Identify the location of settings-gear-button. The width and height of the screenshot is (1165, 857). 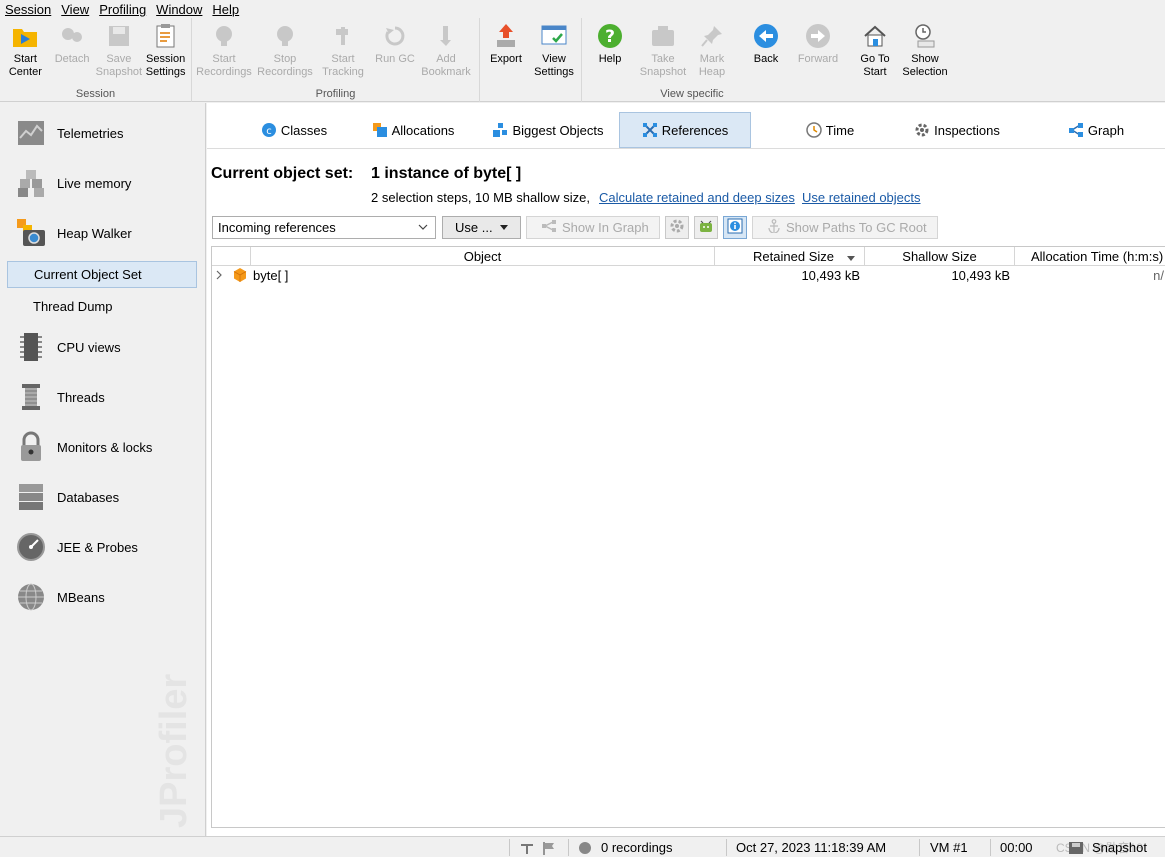
(677, 227).